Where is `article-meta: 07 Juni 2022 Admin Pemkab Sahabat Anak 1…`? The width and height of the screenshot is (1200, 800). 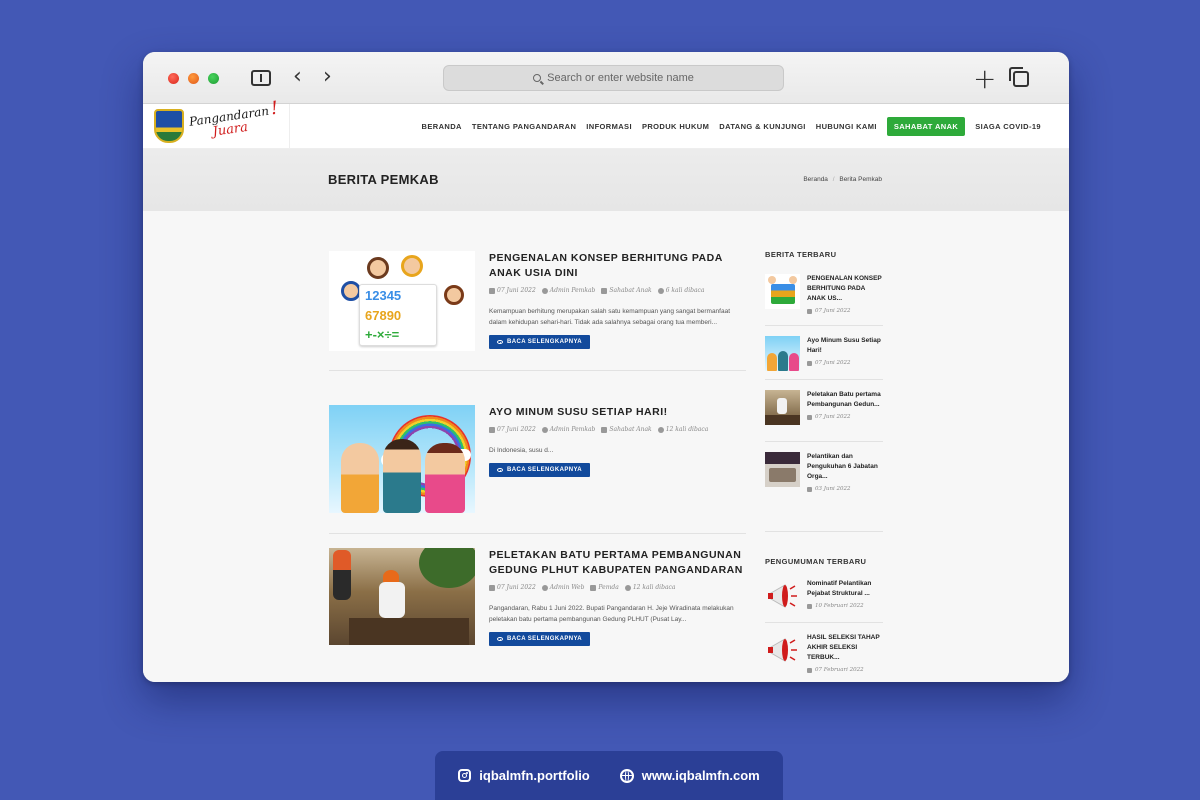
article-meta: 07 Juni 2022 Admin Pemkab Sahabat Anak 1… is located at coordinates (618, 429).